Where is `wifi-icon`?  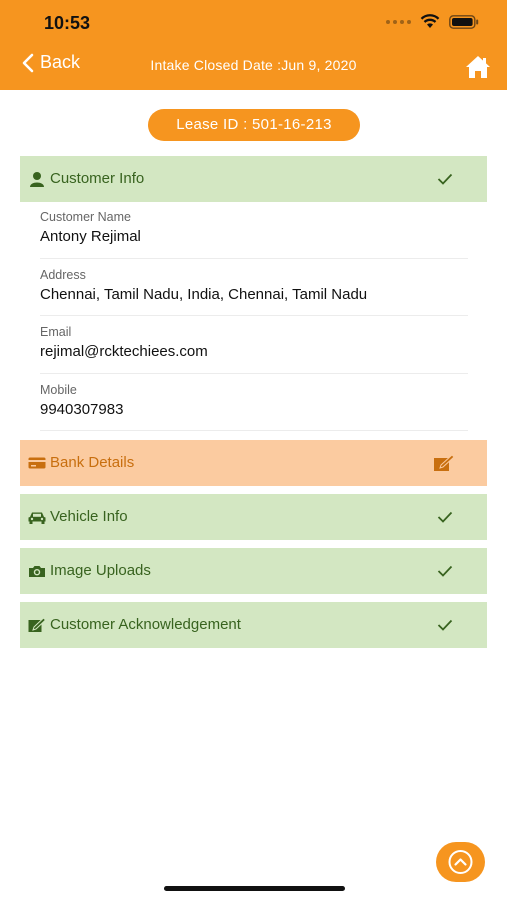
wifi-icon is located at coordinates (430, 21).